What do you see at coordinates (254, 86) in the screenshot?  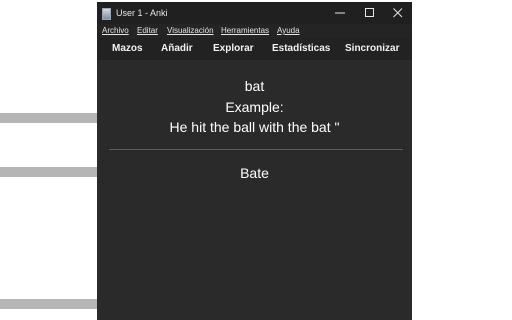 I see `card-front-word: bat` at bounding box center [254, 86].